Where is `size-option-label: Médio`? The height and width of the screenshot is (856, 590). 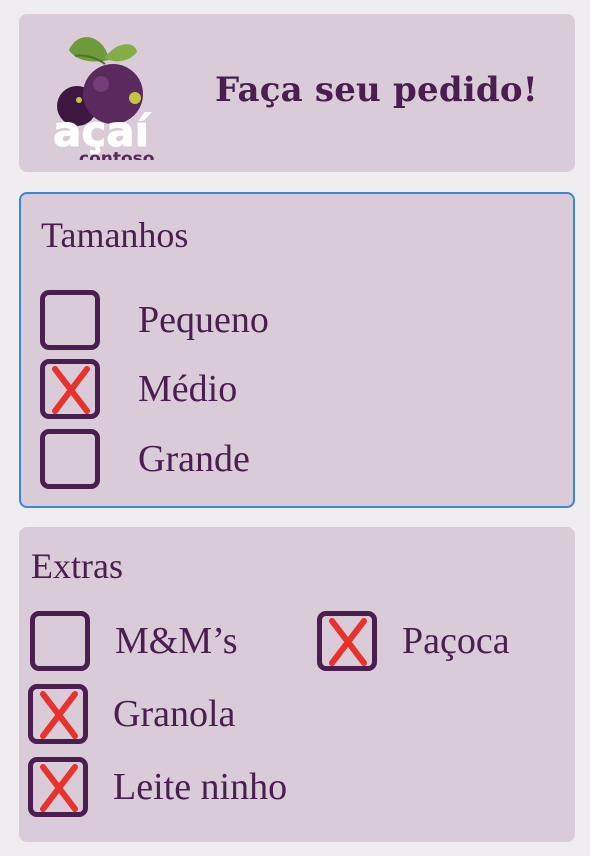
size-option-label: Médio is located at coordinates (188, 389).